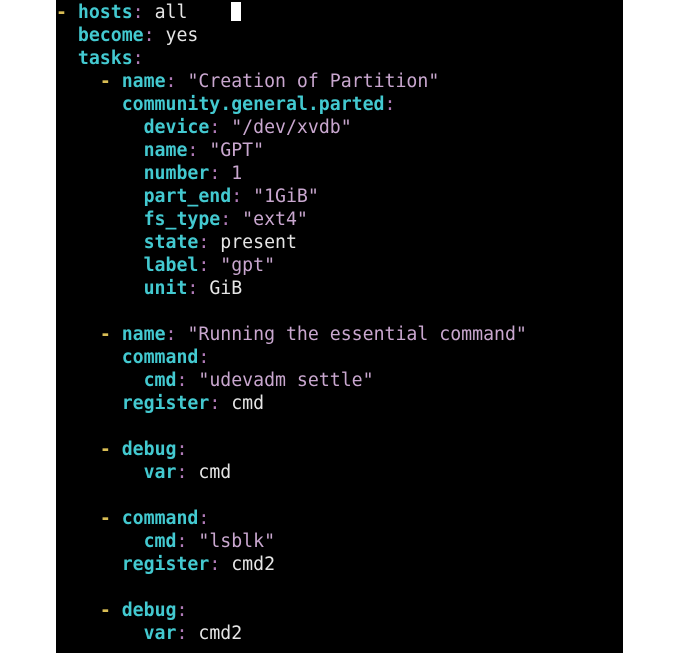 This screenshot has height=653, width=680. What do you see at coordinates (291, 288) in the screenshot?
I see `code-line: unit: GiB` at bounding box center [291, 288].